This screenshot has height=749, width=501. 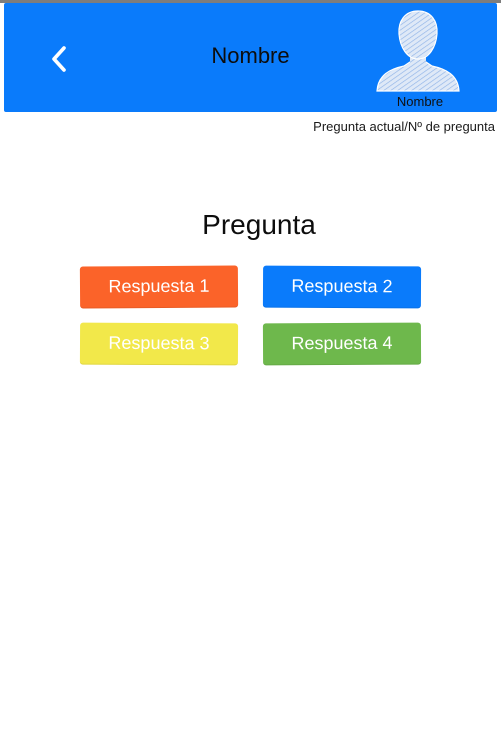 What do you see at coordinates (420, 101) in the screenshot?
I see `avatar-name-label: Nombre` at bounding box center [420, 101].